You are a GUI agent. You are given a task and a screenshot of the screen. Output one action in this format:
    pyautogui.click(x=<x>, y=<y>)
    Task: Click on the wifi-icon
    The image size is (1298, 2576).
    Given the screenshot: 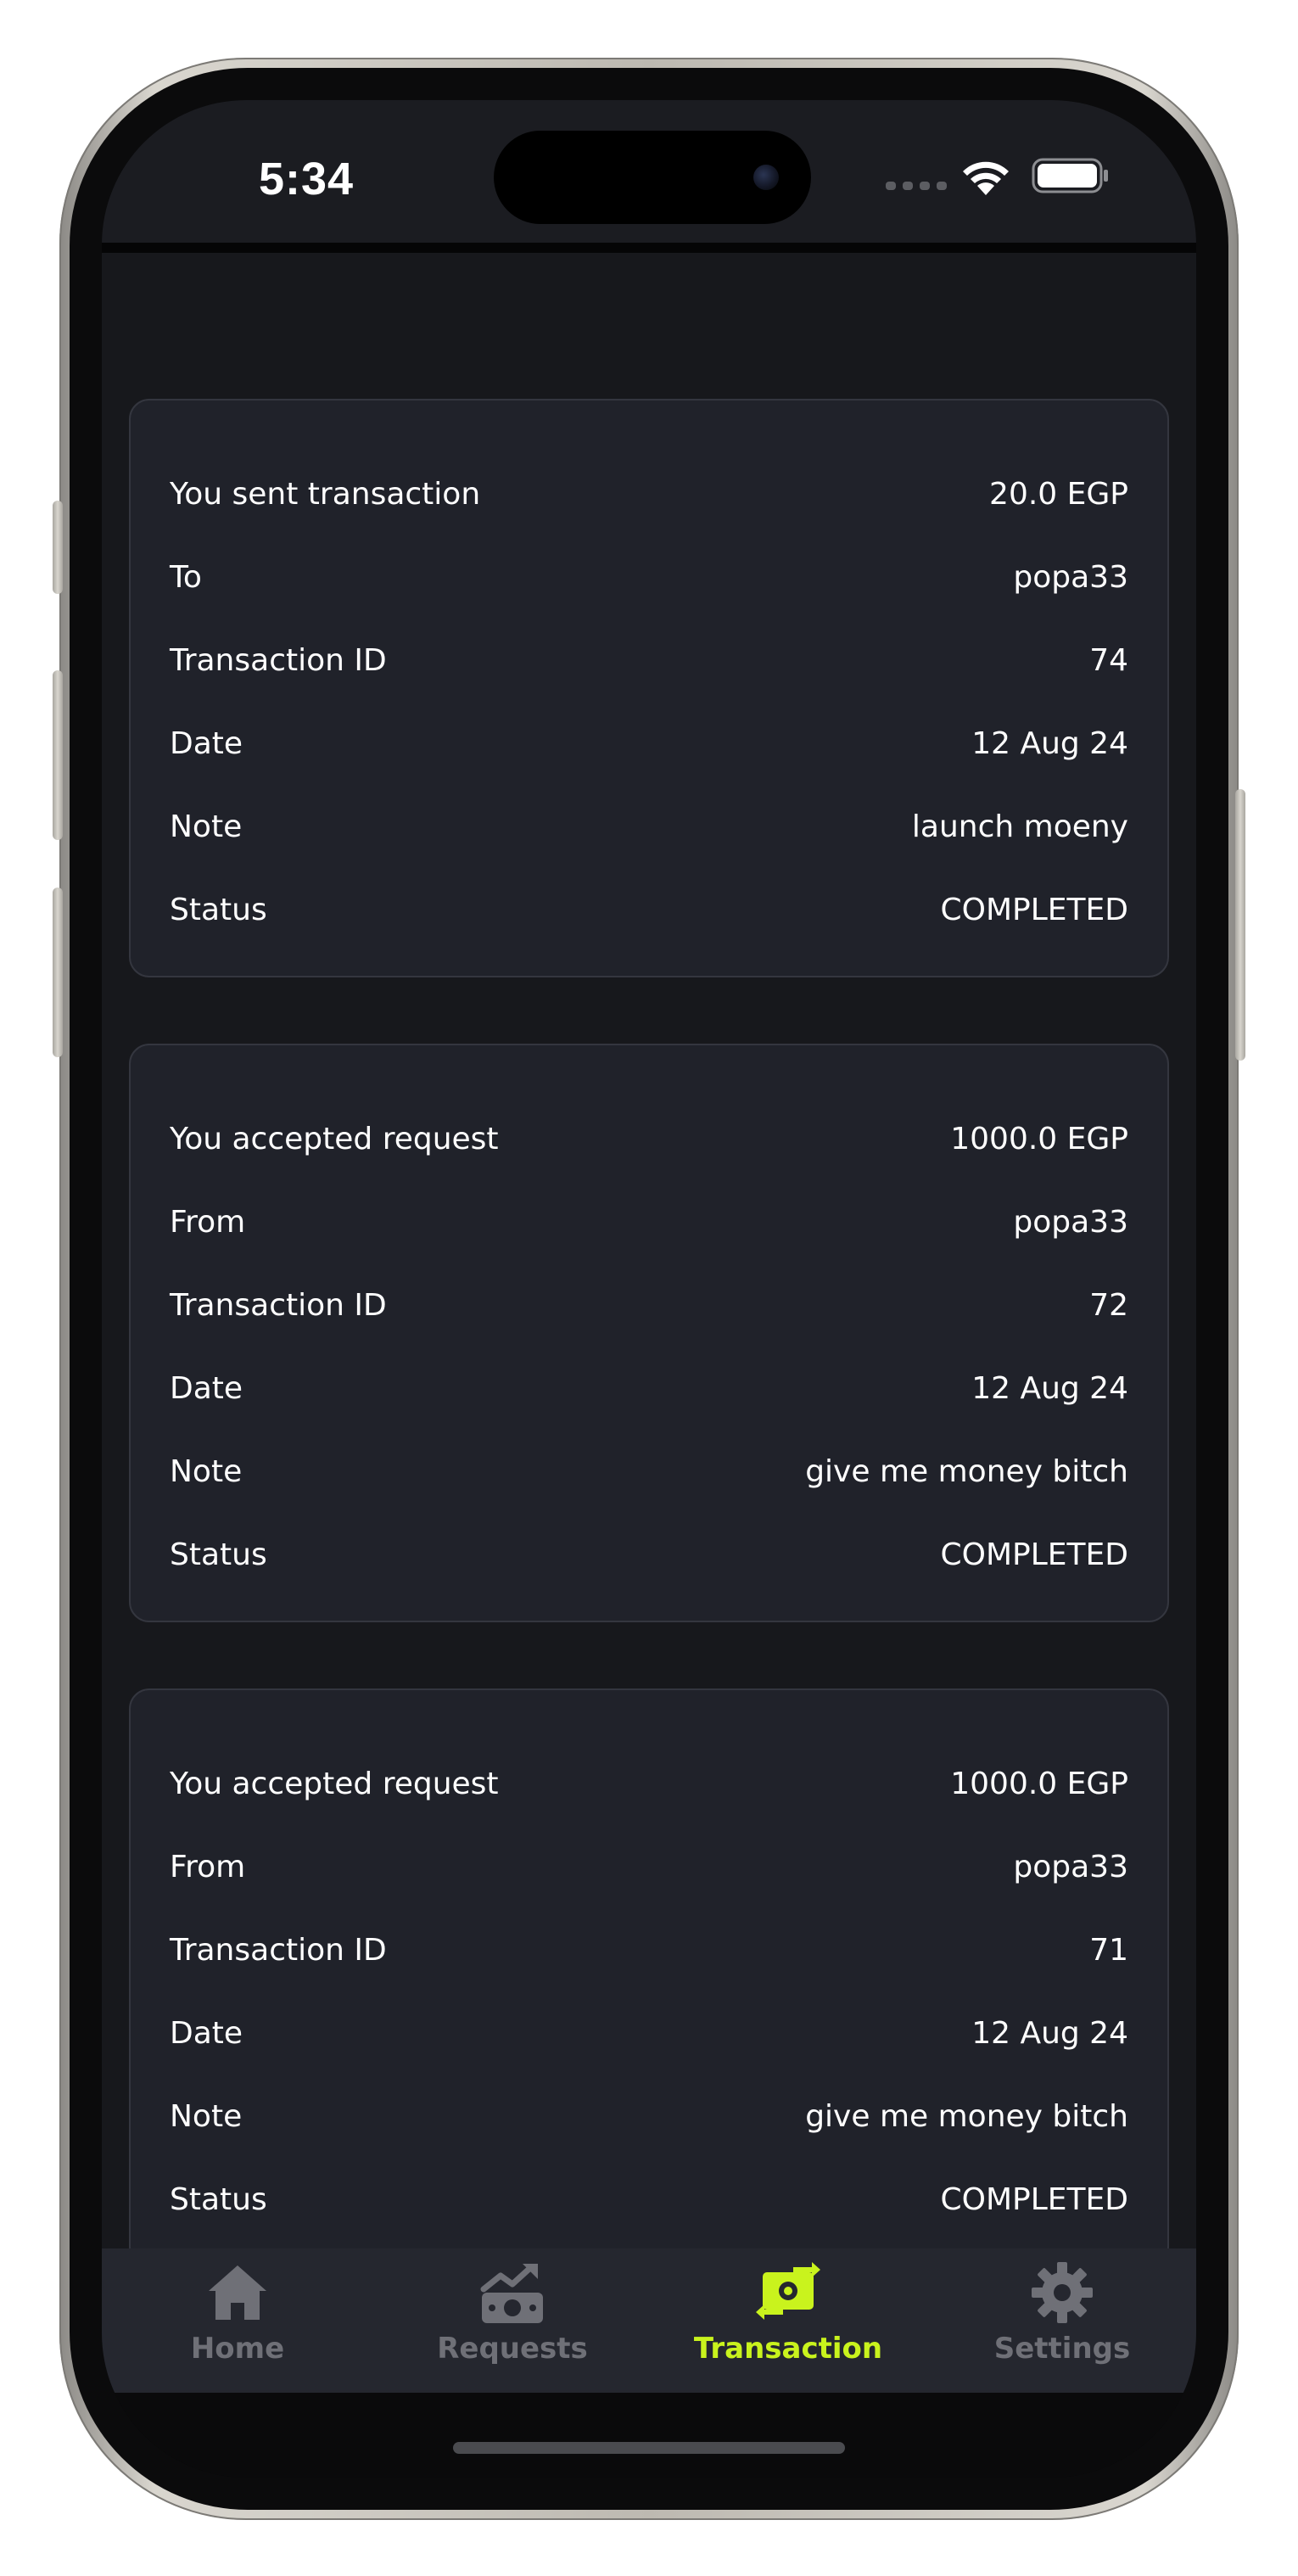 What is the action you would take?
    pyautogui.click(x=986, y=178)
    